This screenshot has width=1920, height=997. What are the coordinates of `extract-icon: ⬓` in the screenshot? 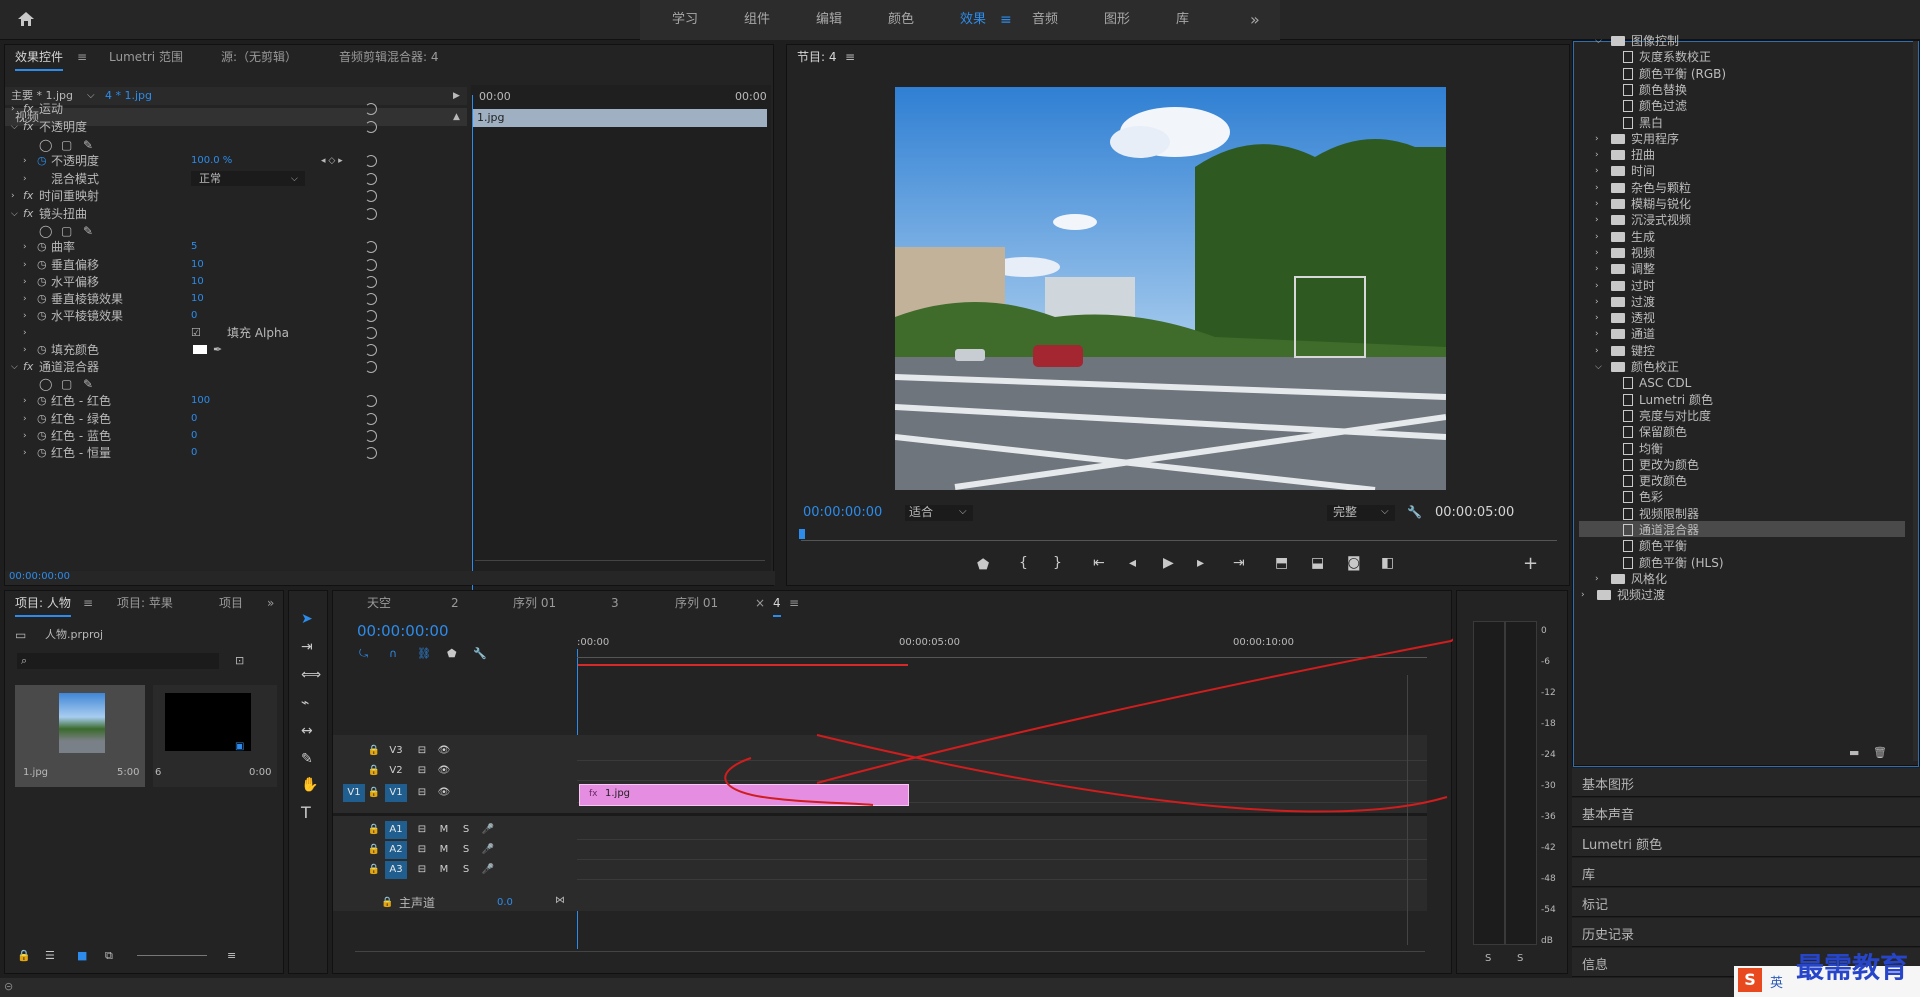 It's located at (1317, 563).